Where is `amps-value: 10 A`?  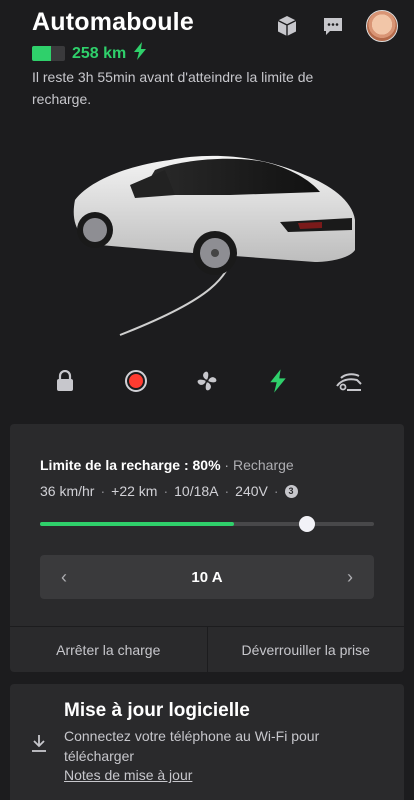
amps-value: 10 A is located at coordinates (207, 577).